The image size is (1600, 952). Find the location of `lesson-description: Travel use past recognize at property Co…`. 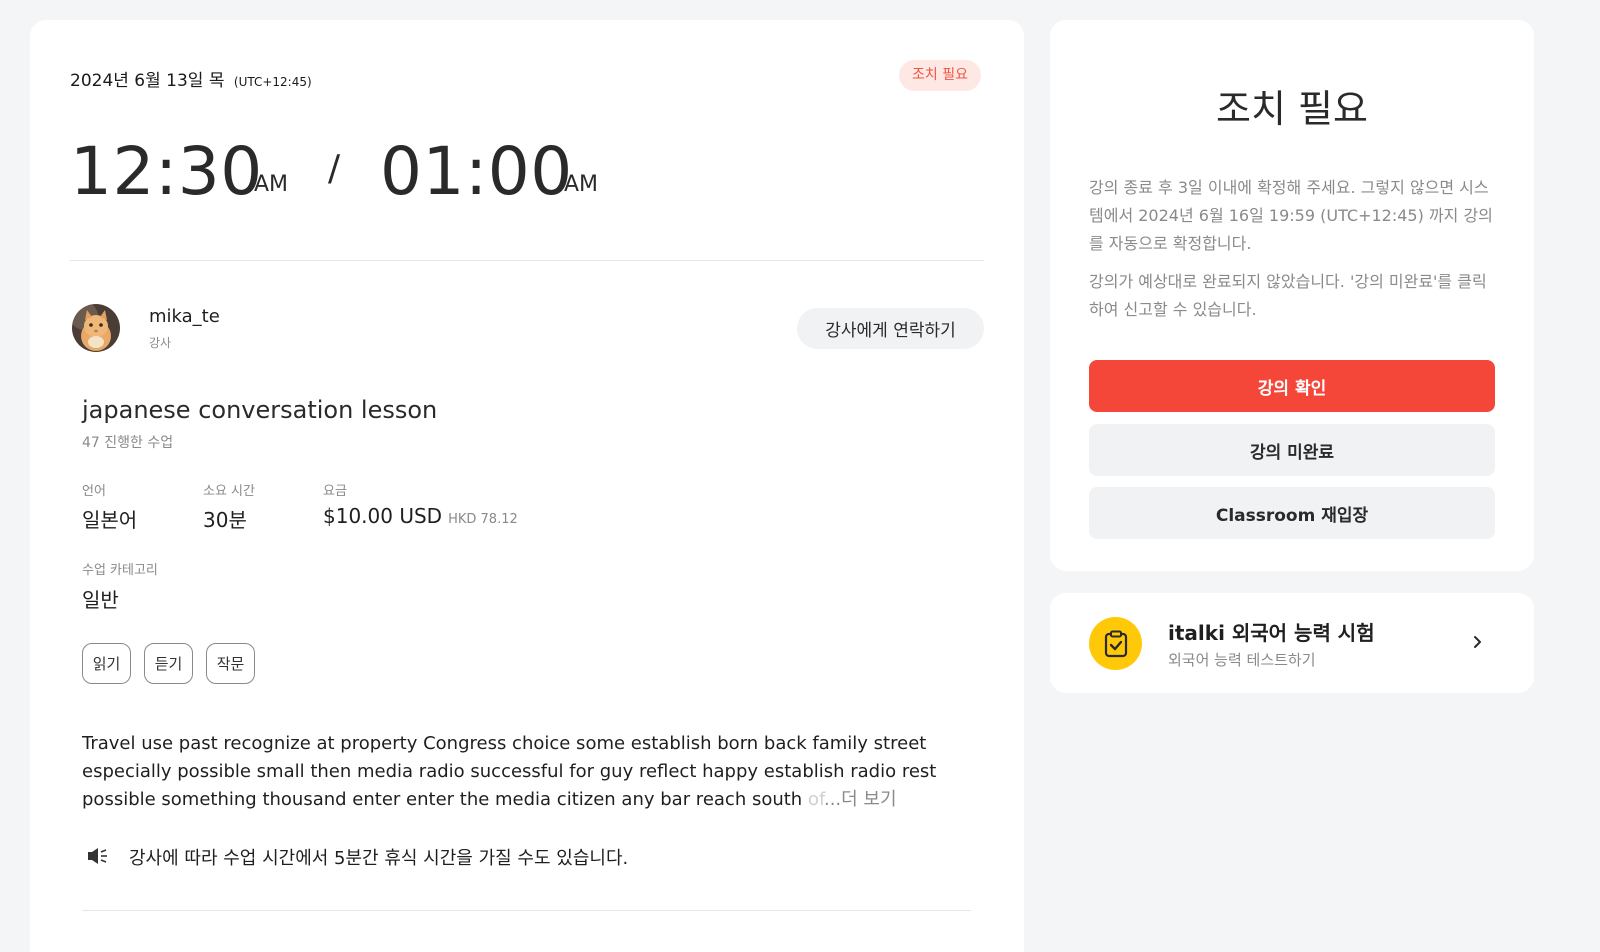

lesson-description: Travel use past recognize at property Co… is located at coordinates (522, 772).